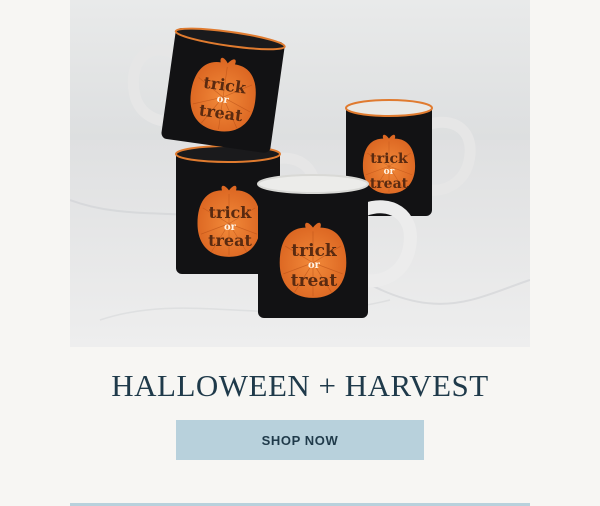 The image size is (600, 506). What do you see at coordinates (314, 265) in the screenshot?
I see `svg-text: or` at bounding box center [314, 265].